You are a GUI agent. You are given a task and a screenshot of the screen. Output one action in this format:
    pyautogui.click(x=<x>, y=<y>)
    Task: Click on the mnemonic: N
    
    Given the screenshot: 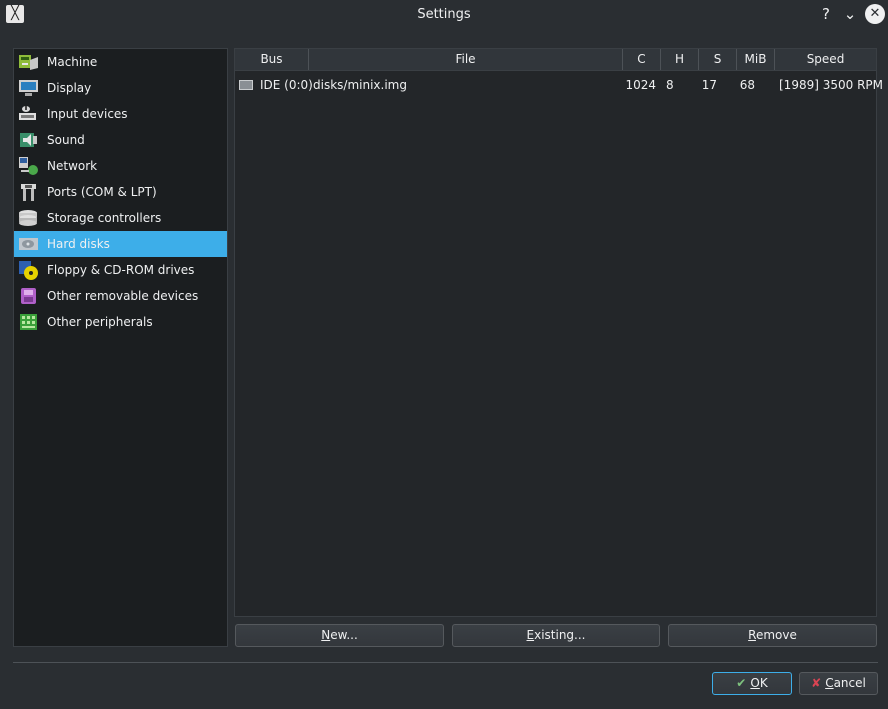 What is the action you would take?
    pyautogui.click(x=326, y=635)
    